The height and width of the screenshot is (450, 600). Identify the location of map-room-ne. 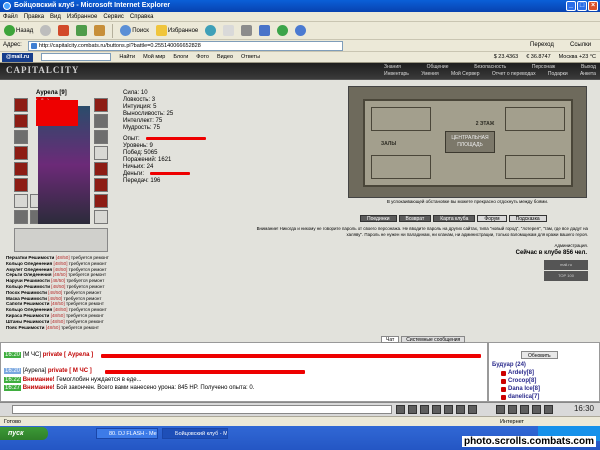
(535, 119).